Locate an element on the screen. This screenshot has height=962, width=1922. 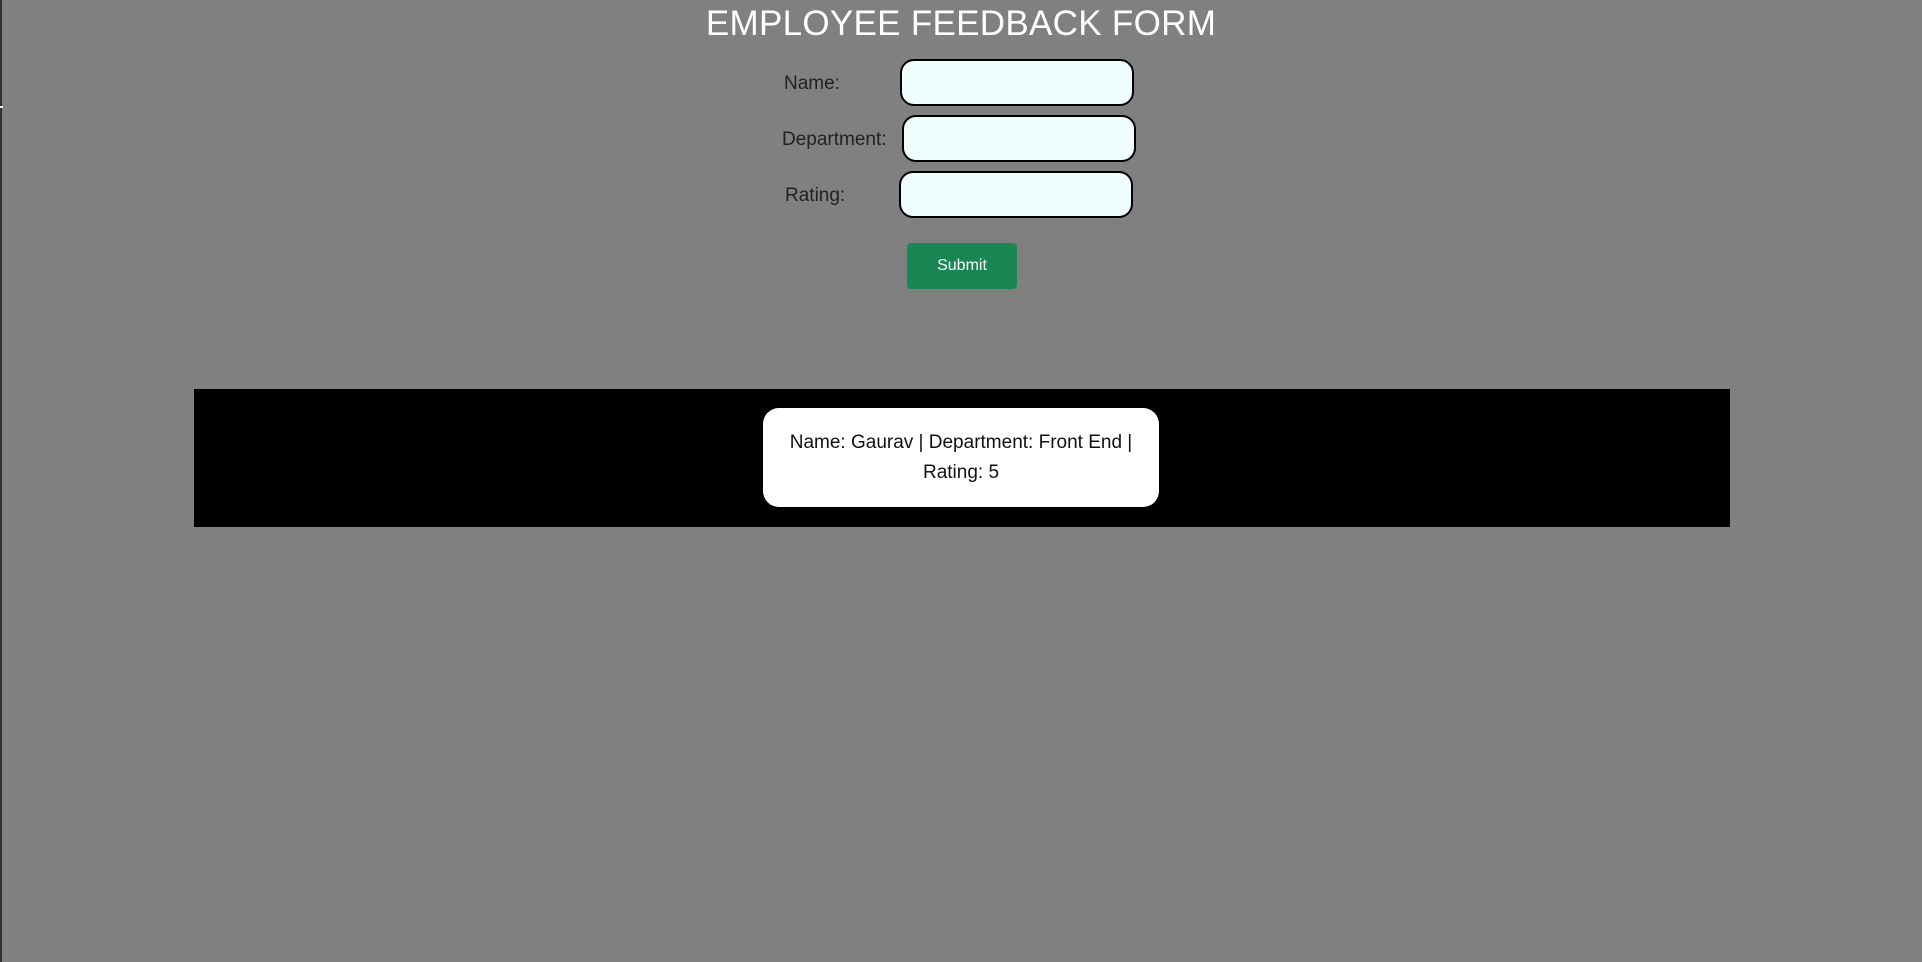
name-label: Name: is located at coordinates (812, 83).